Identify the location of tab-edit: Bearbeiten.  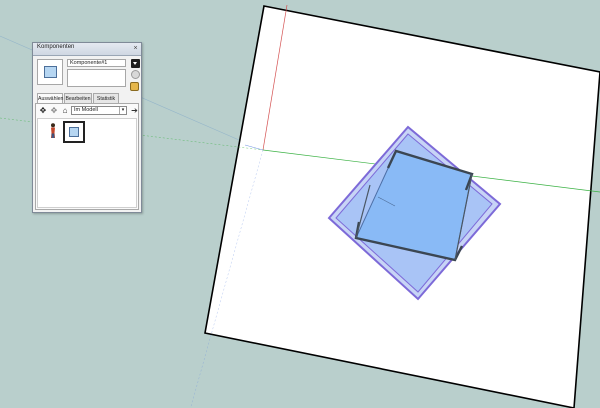
(78, 98).